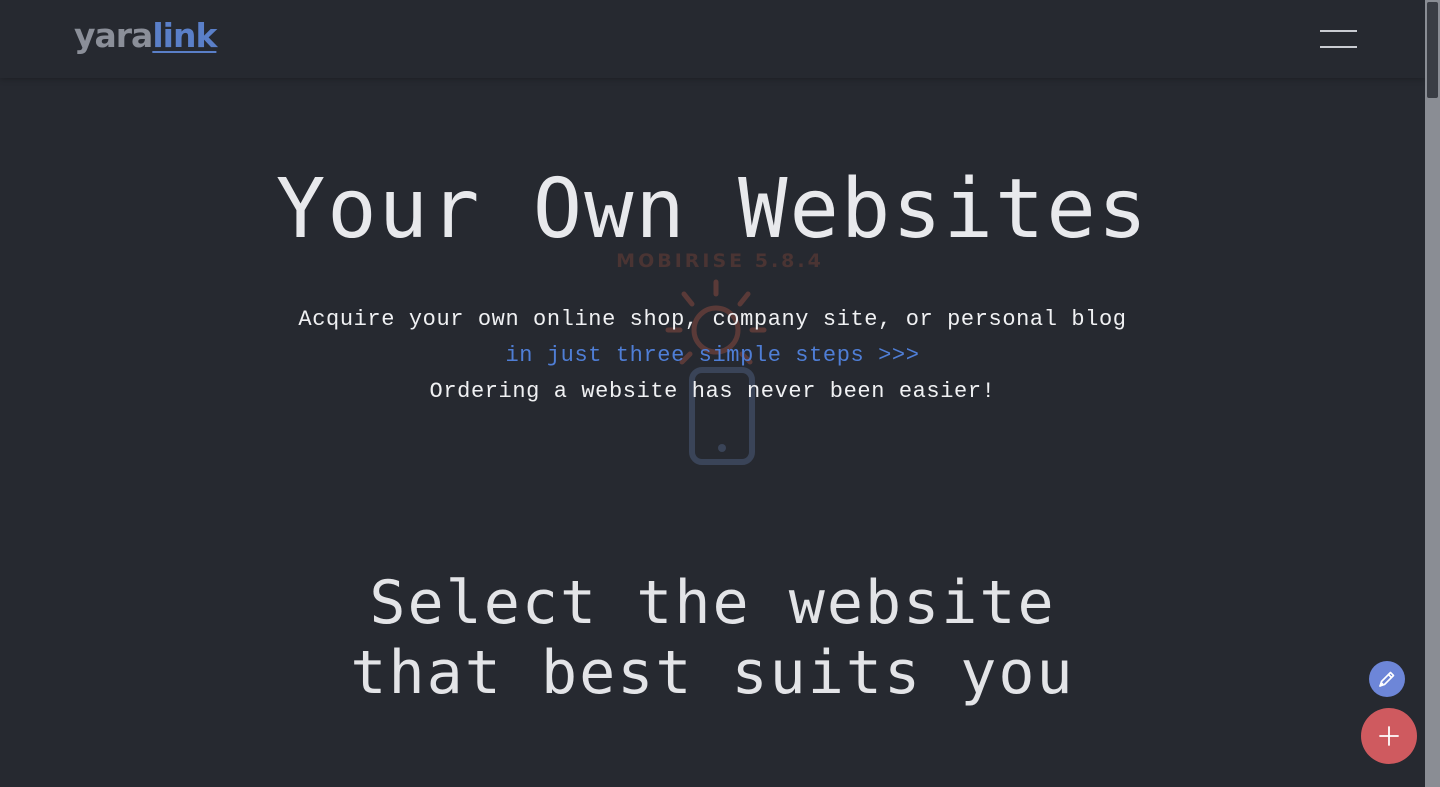 Image resolution: width=1440 pixels, height=787 pixels. I want to click on brand-logo: yaralink, so click(145, 36).